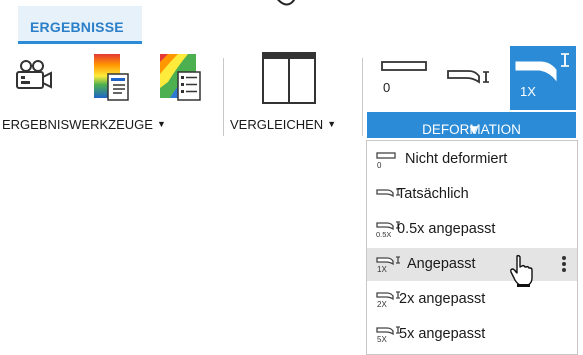  Describe the element at coordinates (442, 334) in the screenshot. I see `menu-item-label: 5x angepasst` at that location.